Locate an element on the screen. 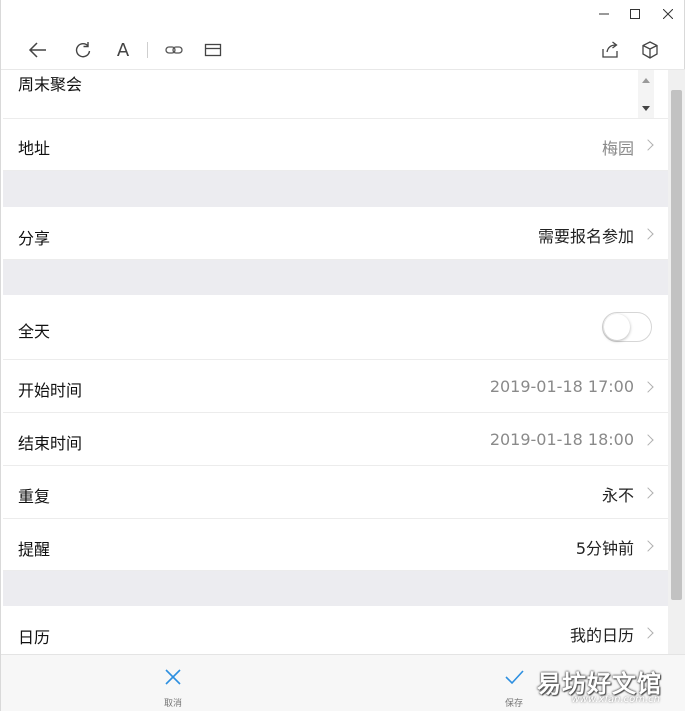 The height and width of the screenshot is (711, 685). repeat-value: 永不 is located at coordinates (617, 495).